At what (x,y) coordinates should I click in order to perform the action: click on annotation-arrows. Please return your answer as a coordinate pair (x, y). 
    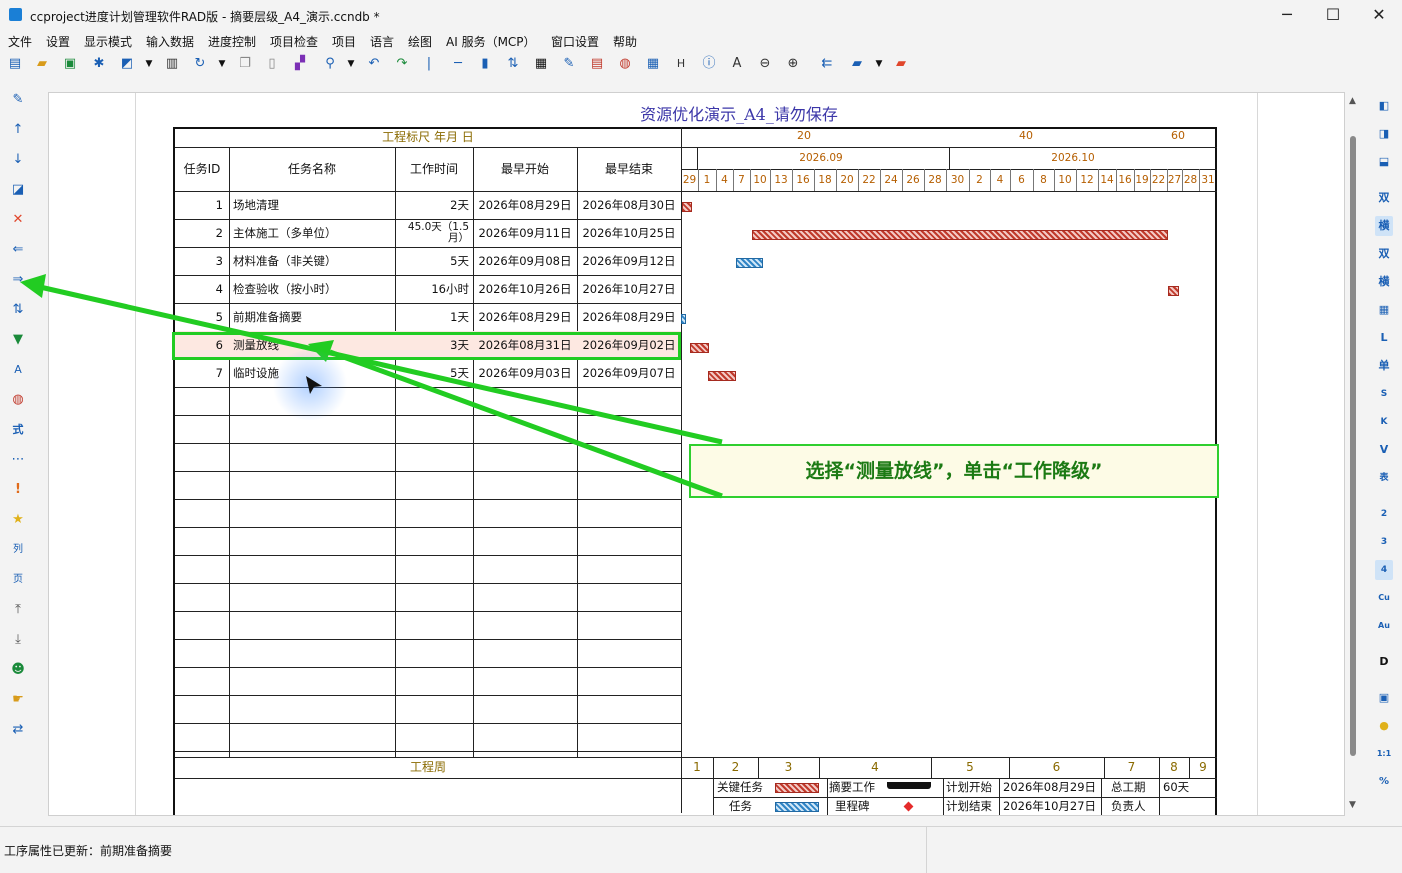
    Looking at the image, I should click on (371, 386).